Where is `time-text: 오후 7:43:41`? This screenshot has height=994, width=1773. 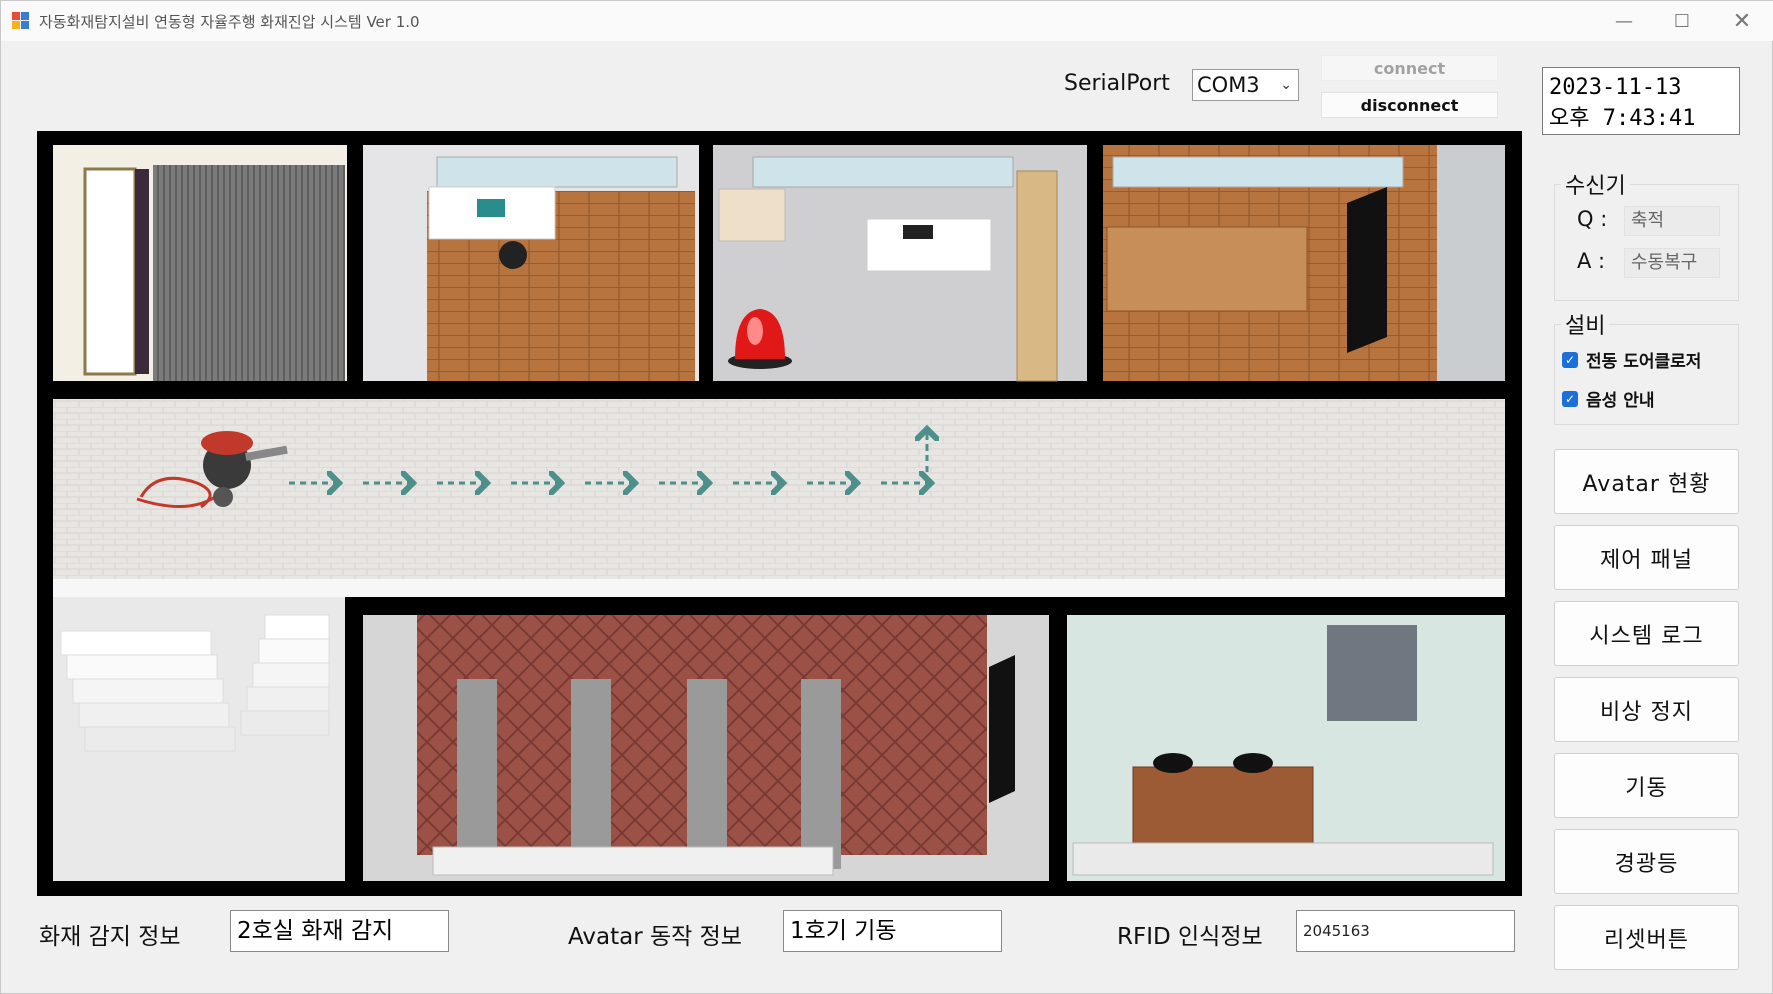 time-text: 오후 7:43:41 is located at coordinates (1622, 118).